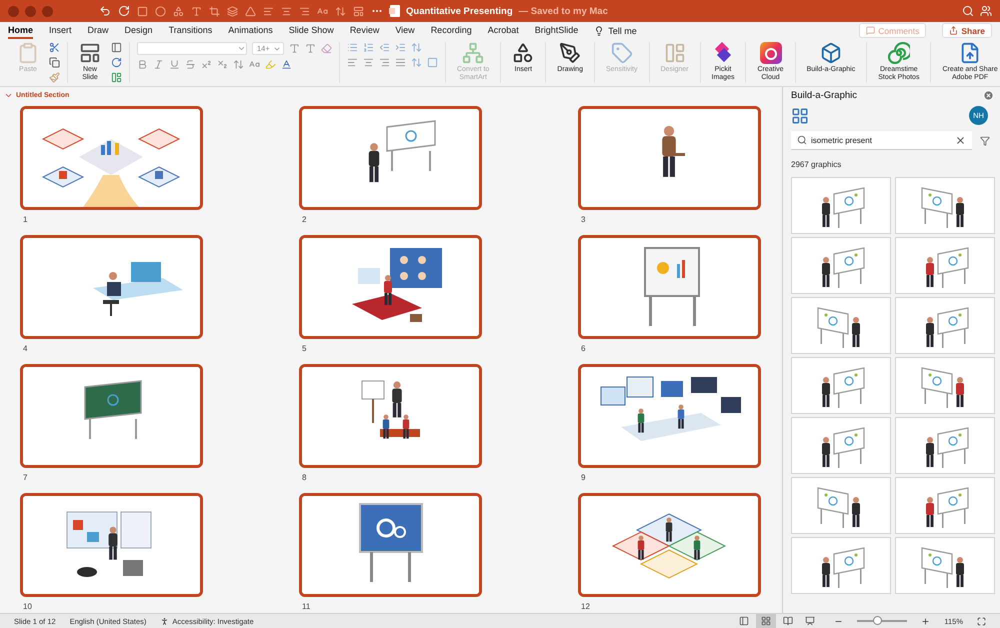 The image size is (1000, 628). I want to click on reset-icon, so click(116, 62).